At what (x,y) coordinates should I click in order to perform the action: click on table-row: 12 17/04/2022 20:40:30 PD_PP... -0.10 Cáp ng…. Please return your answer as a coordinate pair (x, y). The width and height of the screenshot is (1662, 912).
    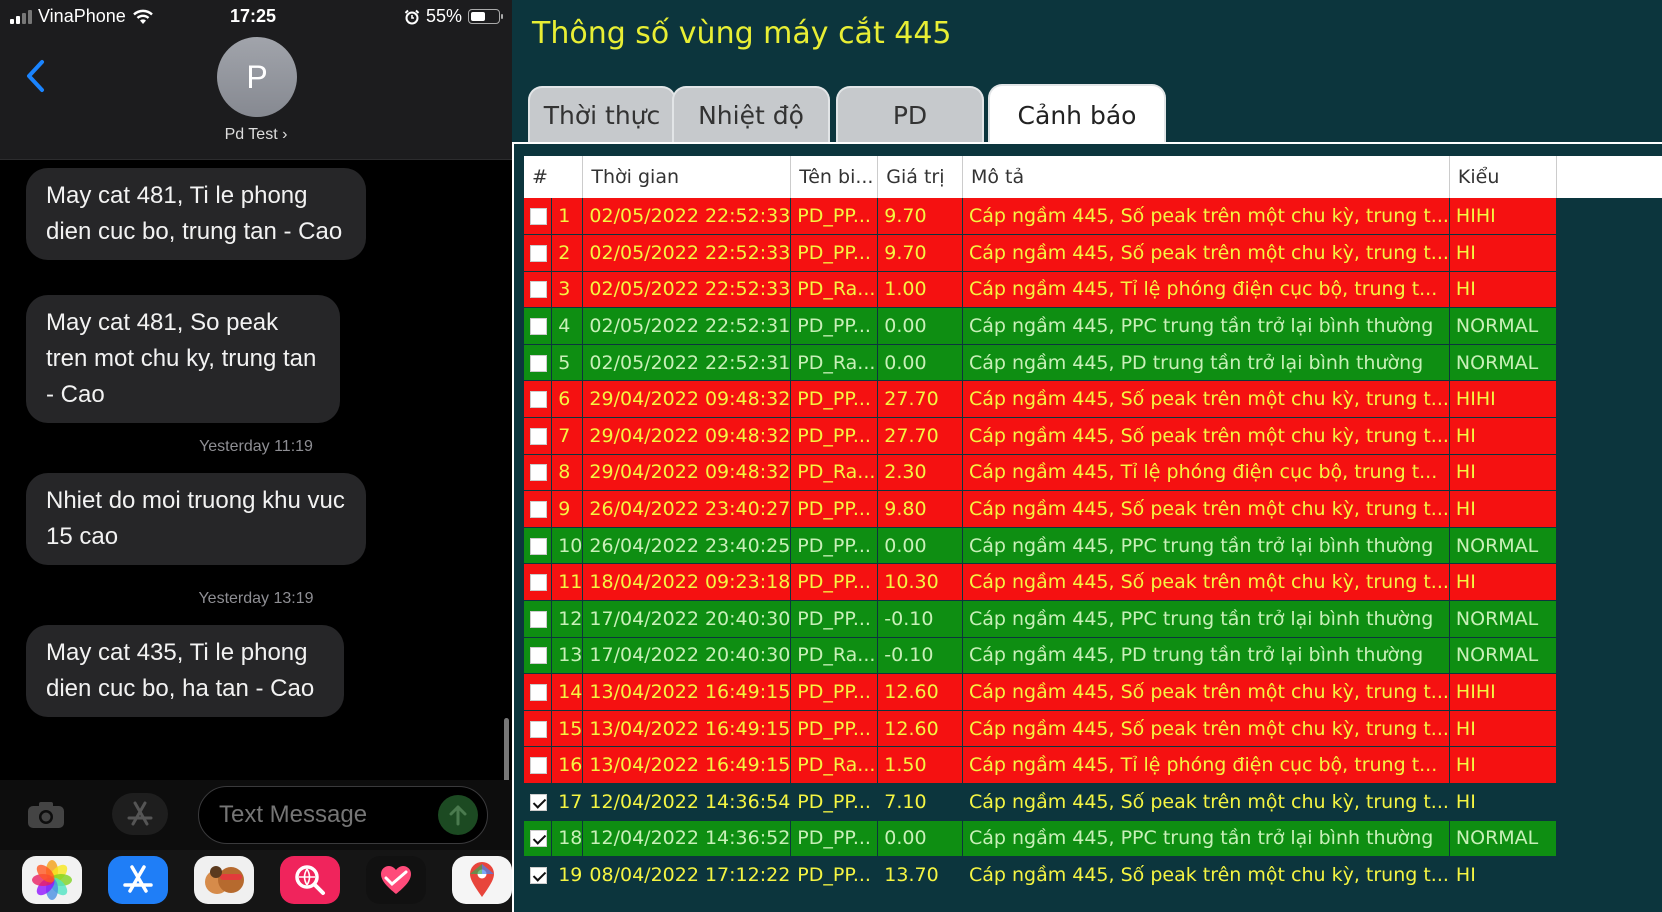
    Looking at the image, I should click on (1093, 619).